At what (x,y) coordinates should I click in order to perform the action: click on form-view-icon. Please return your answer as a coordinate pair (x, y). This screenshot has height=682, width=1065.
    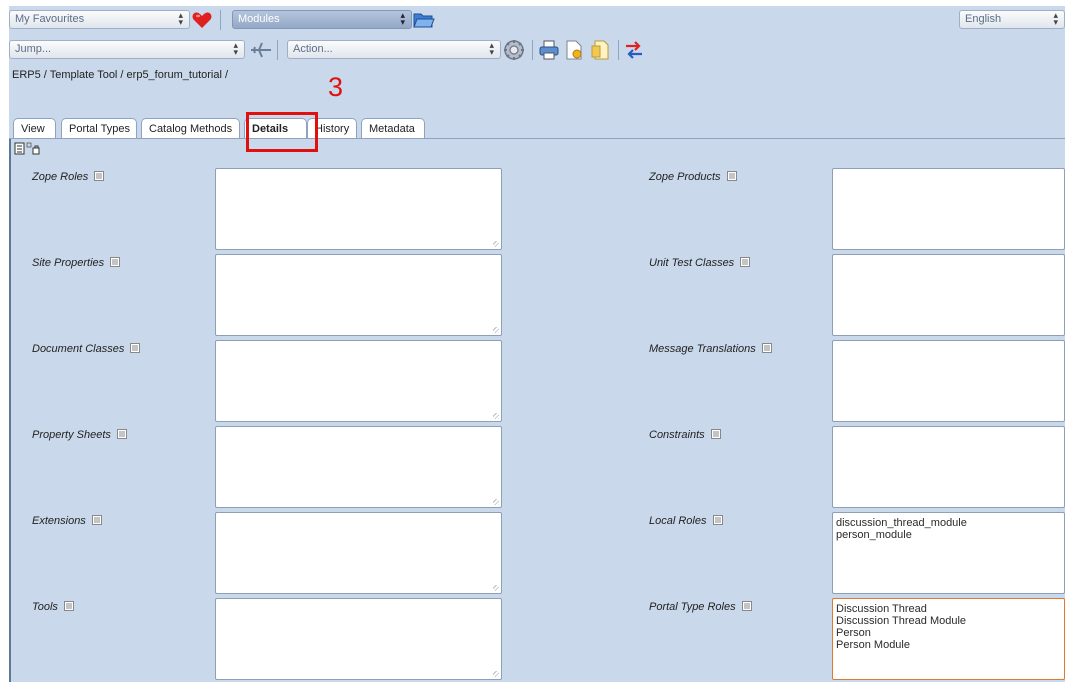
    Looking at the image, I should click on (28, 148).